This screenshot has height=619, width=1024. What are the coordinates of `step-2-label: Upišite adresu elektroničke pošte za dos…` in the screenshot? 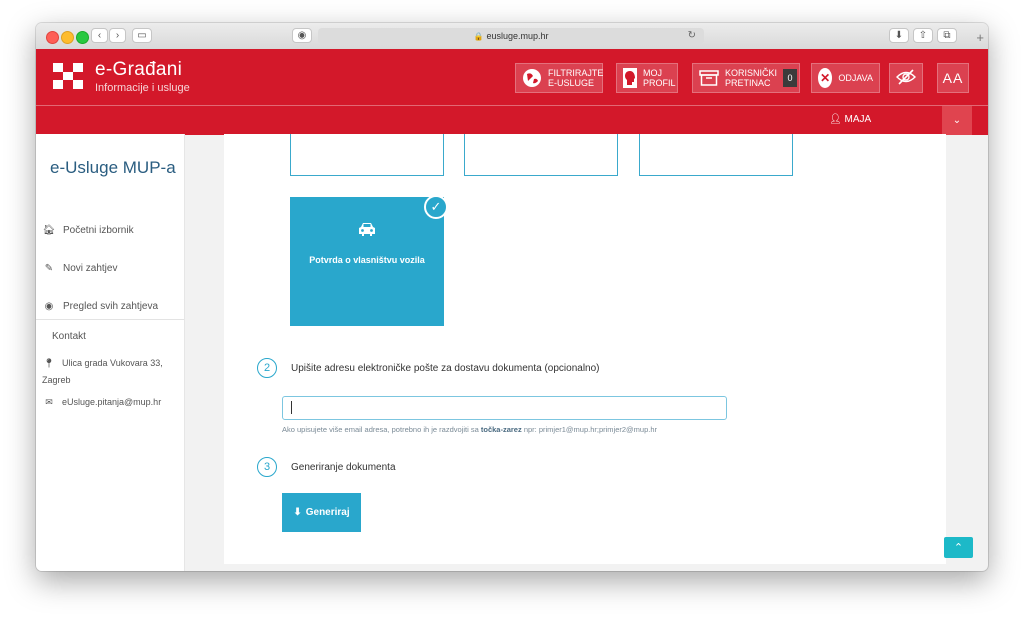 It's located at (445, 368).